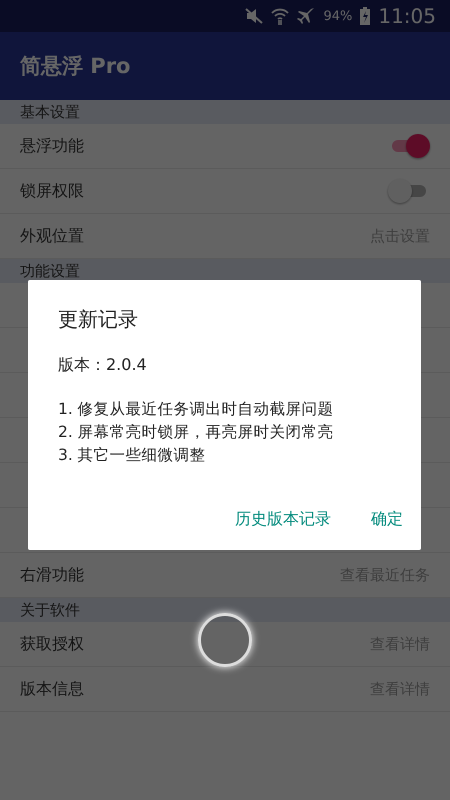 This screenshot has width=450, height=800. I want to click on changelog-item: 3. 其它一些细微调整, so click(132, 455).